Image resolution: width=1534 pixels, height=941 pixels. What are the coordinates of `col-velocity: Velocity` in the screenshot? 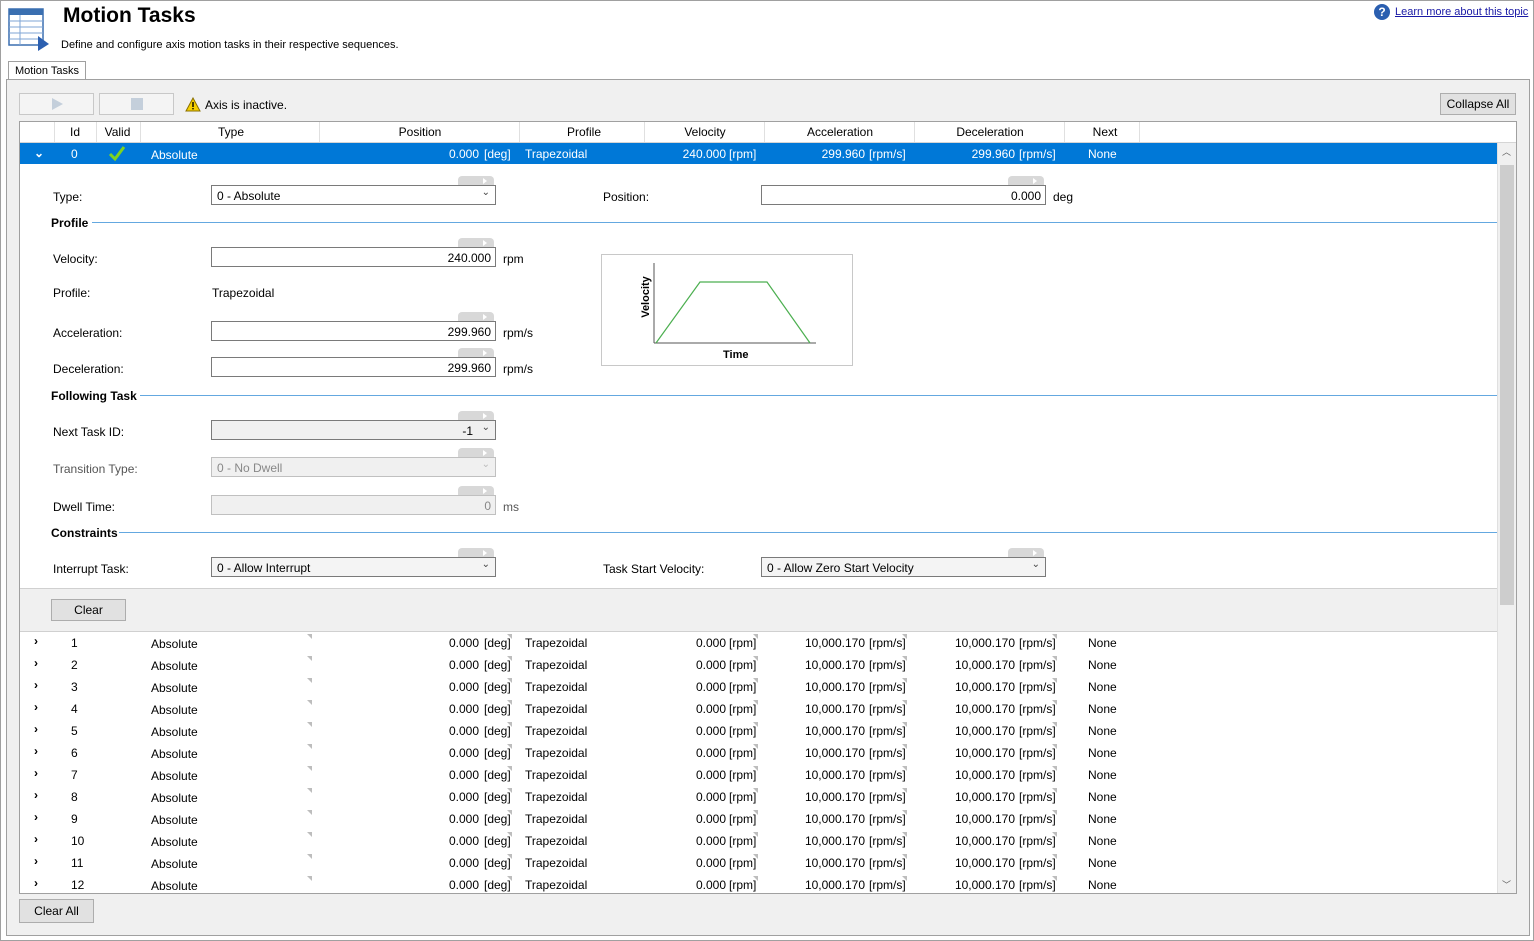 It's located at (705, 132).